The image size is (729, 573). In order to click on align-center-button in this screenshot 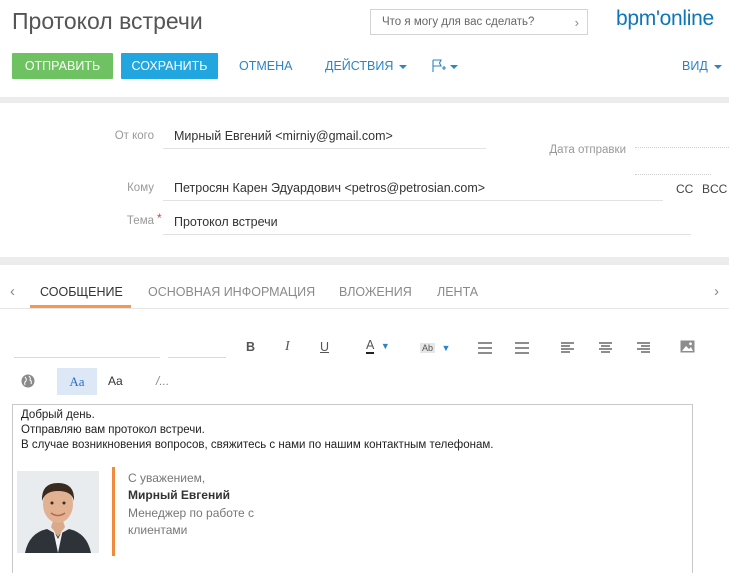, I will do `click(605, 347)`.